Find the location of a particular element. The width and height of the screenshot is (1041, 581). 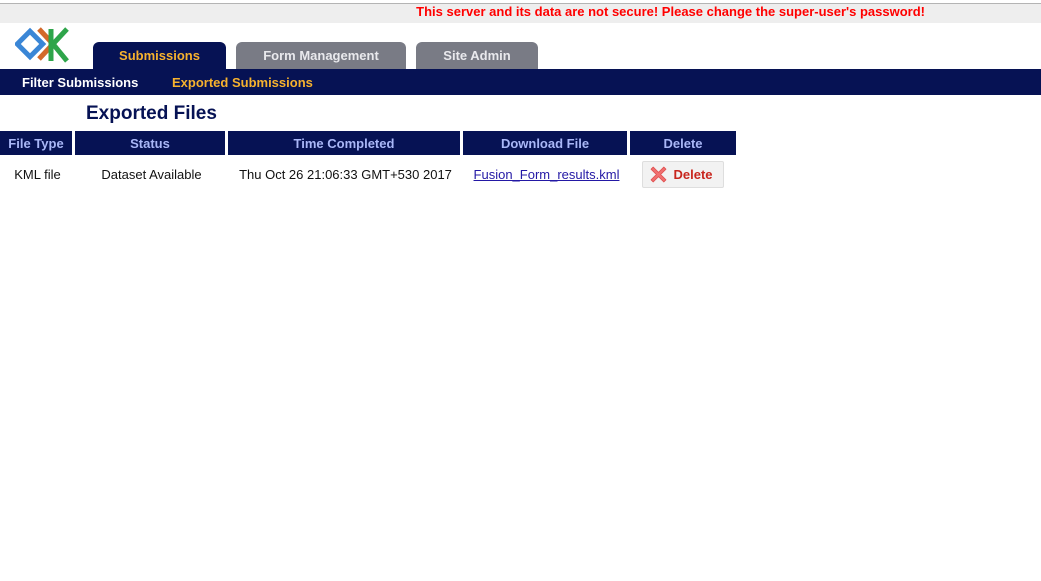

odk-logo-icon is located at coordinates (45, 45).